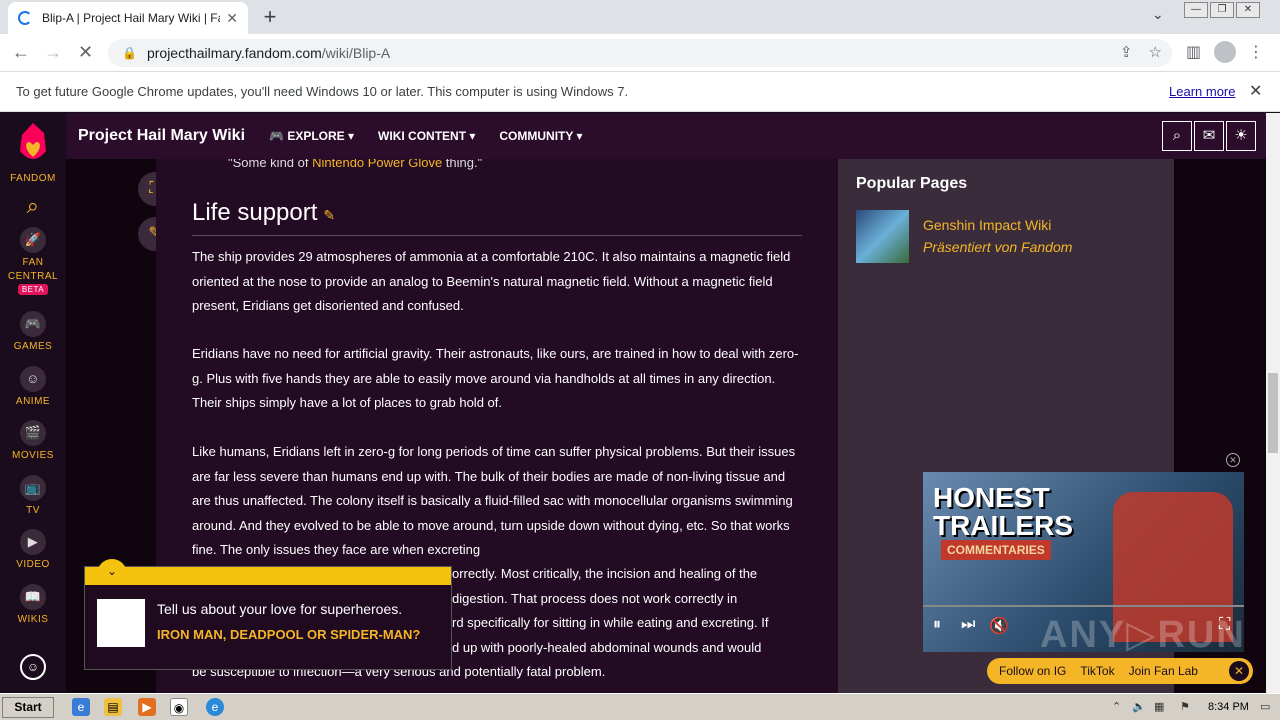 This screenshot has height=720, width=1280. I want to click on follow-ig-link: Follow on IG, so click(1032, 671).